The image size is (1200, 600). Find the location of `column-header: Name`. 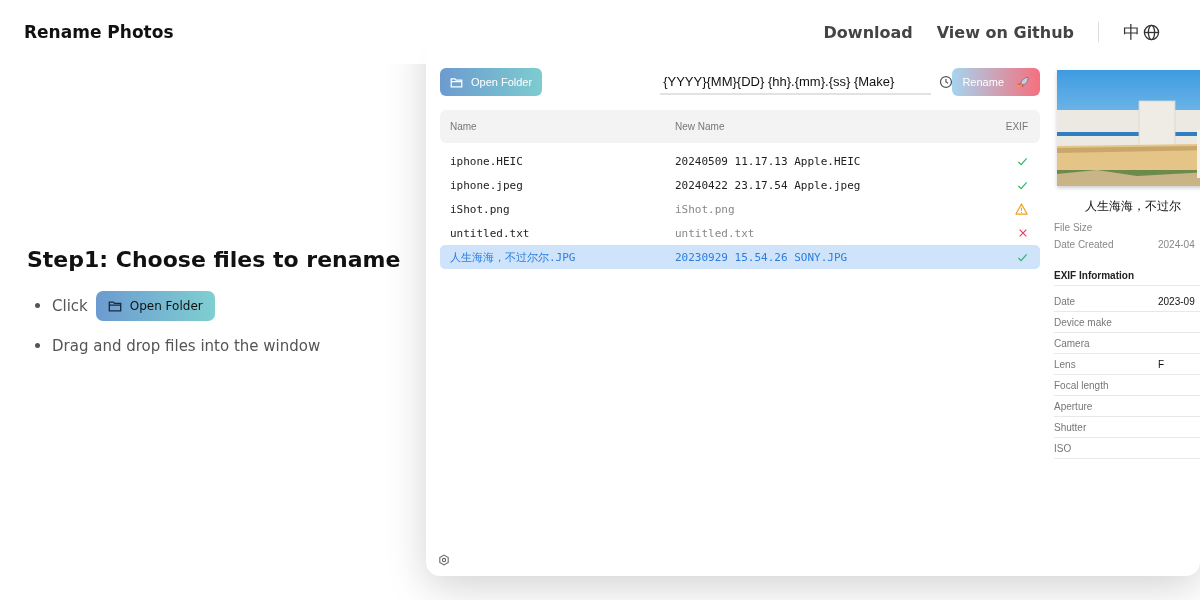

column-header: Name is located at coordinates (463, 126).